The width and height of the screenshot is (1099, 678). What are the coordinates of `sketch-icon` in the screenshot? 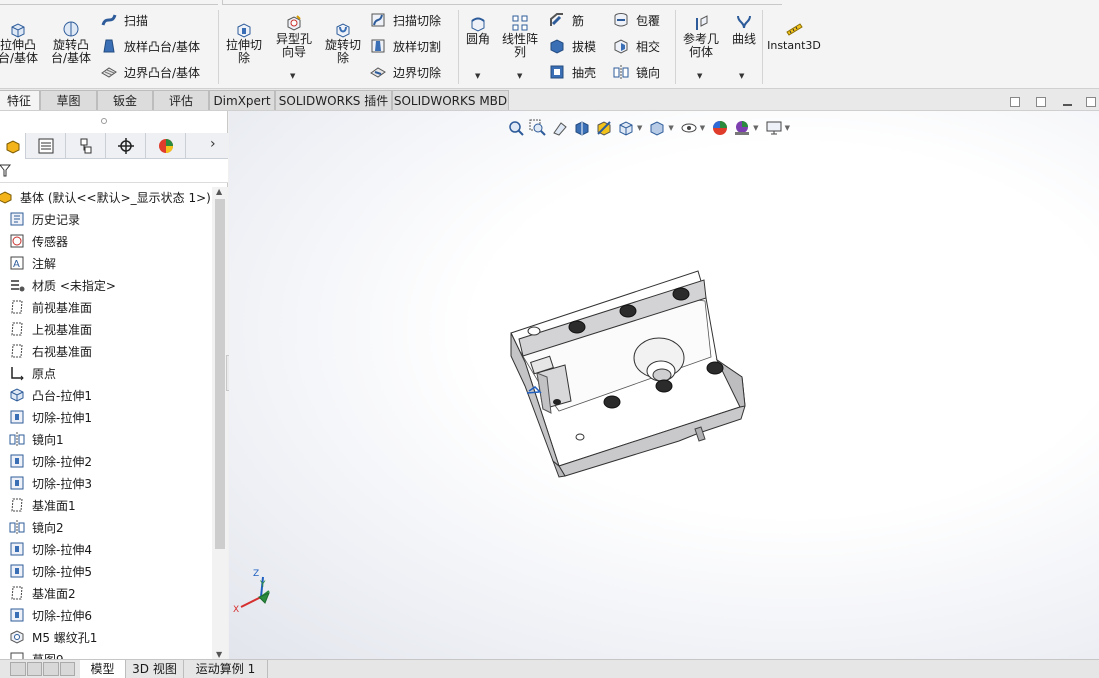 It's located at (17, 654).